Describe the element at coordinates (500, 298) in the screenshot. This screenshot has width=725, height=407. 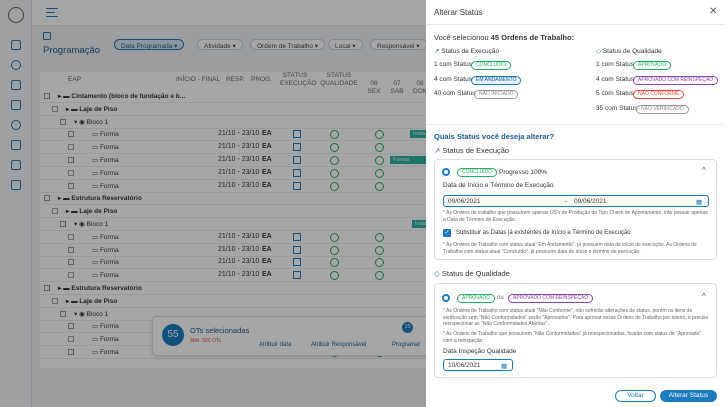
I see `or-label: ou` at that location.